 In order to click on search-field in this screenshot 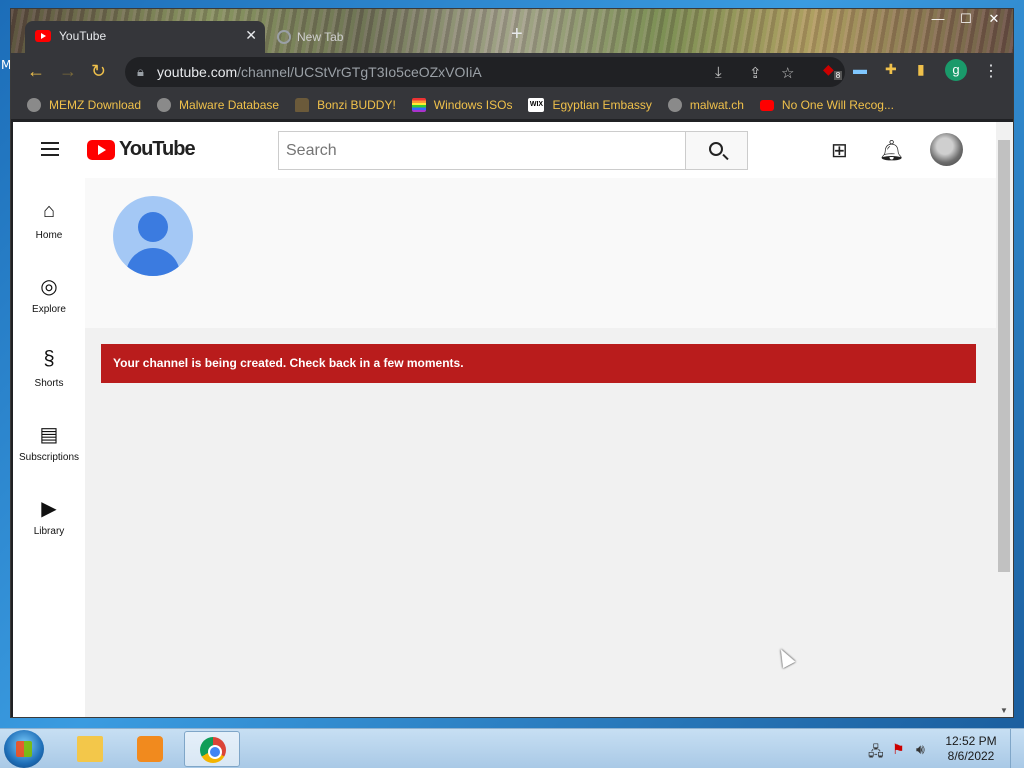, I will do `click(482, 150)`.